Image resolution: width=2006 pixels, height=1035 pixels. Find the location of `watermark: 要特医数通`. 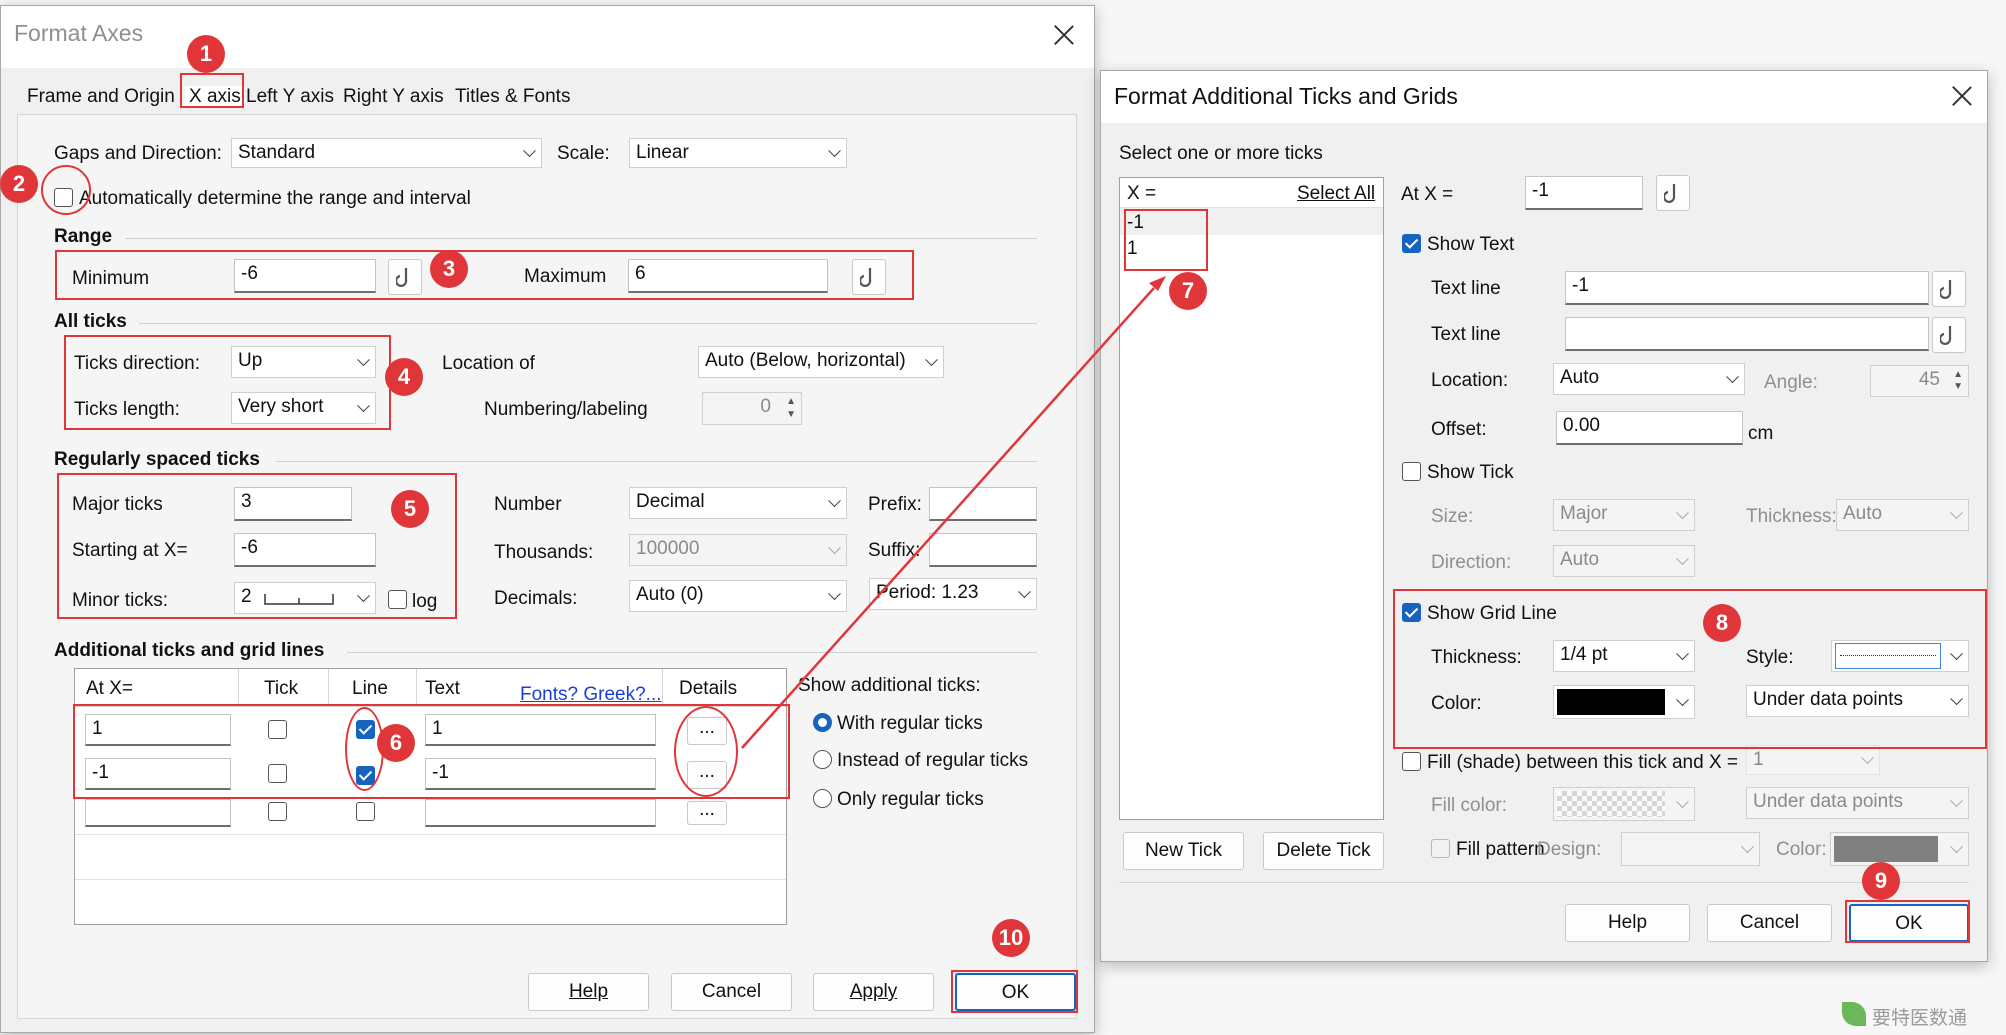

watermark: 要特医数通 is located at coordinates (1917, 1015).